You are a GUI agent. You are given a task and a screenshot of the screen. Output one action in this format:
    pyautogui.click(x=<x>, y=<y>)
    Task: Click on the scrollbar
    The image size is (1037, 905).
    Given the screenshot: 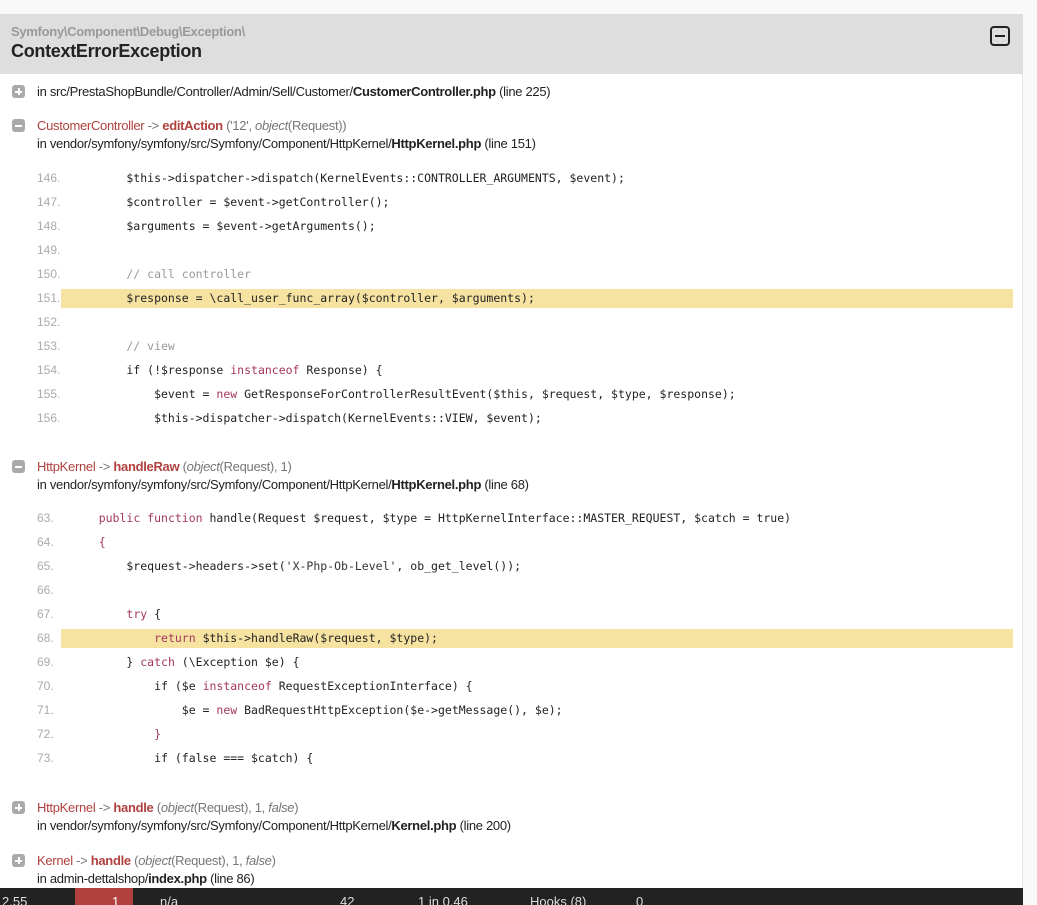 What is the action you would take?
    pyautogui.click(x=1030, y=452)
    